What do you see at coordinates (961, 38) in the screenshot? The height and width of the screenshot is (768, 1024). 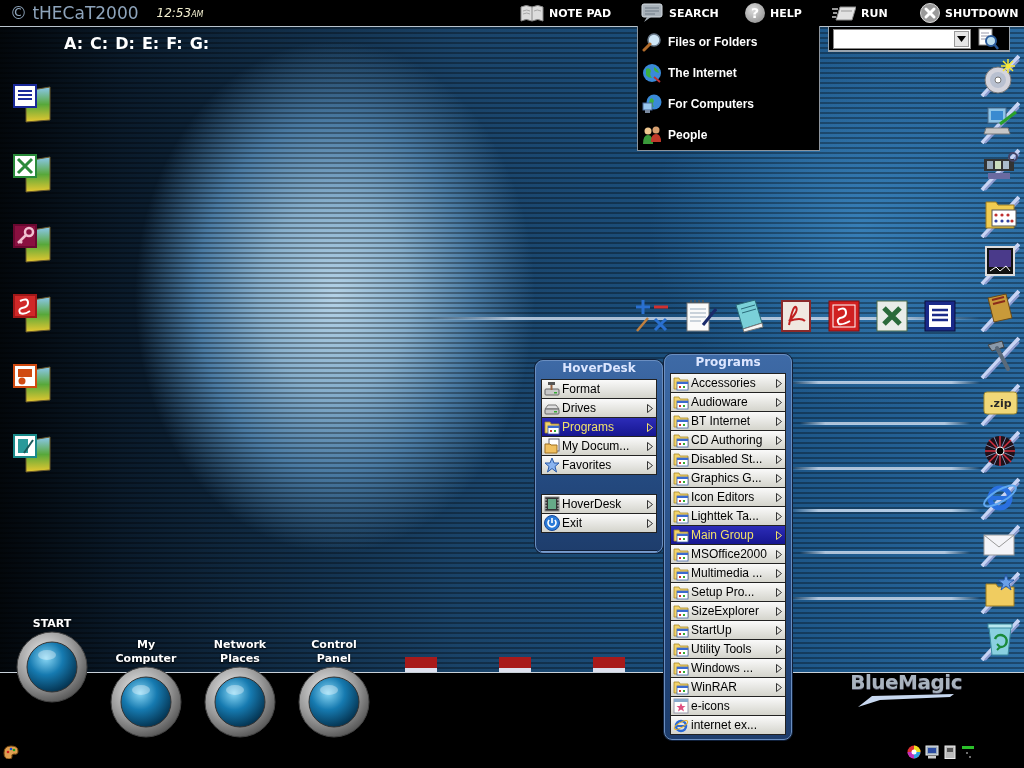 I see `dropdown-button` at bounding box center [961, 38].